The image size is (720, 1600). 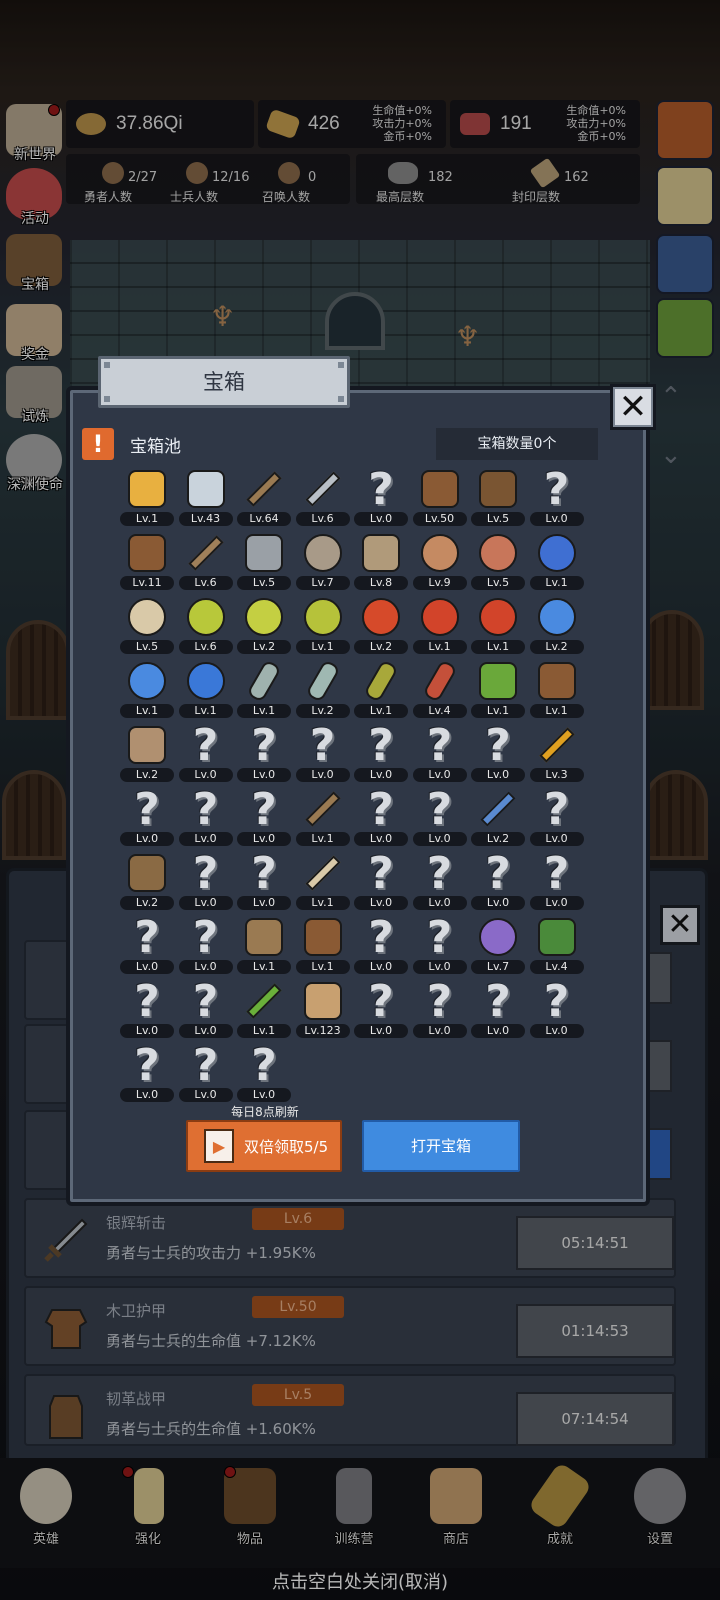 I want to click on dialog-title: 宝箱, so click(x=224, y=382).